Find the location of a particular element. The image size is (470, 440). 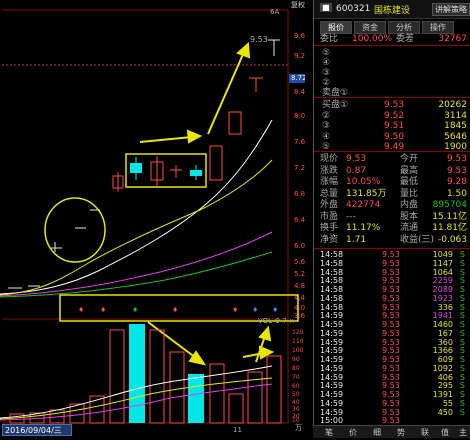

volume-axis-tick: 70 is located at coordinates (296, 377).